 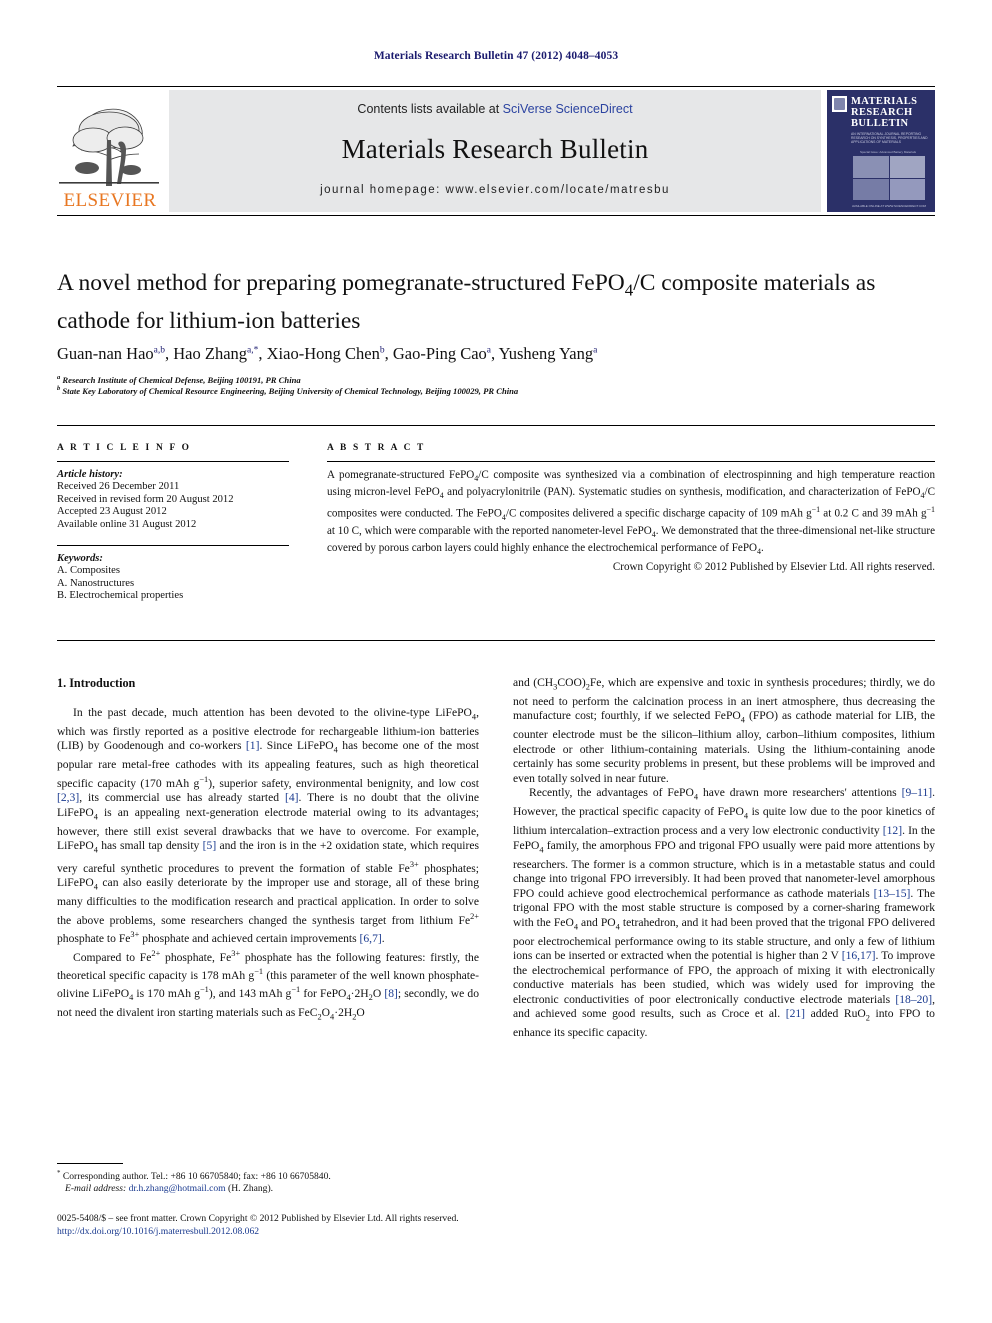 What do you see at coordinates (124, 448) in the screenshot?
I see `article-info-heading: A R T I C L E I N F O` at bounding box center [124, 448].